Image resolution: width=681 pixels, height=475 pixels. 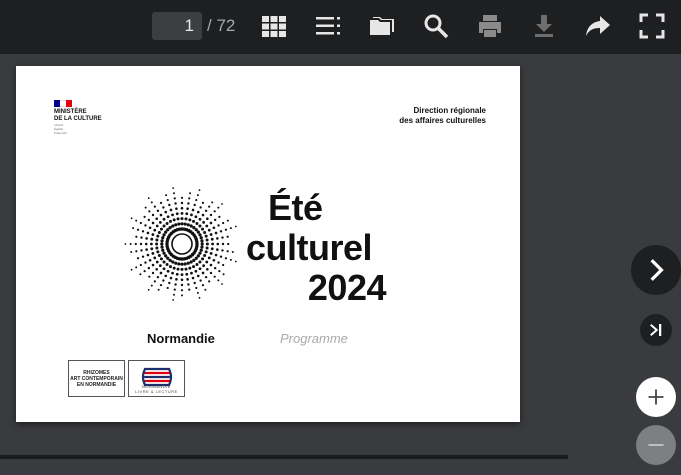 I want to click on direction-line-1: Direction régionale, so click(x=449, y=110).